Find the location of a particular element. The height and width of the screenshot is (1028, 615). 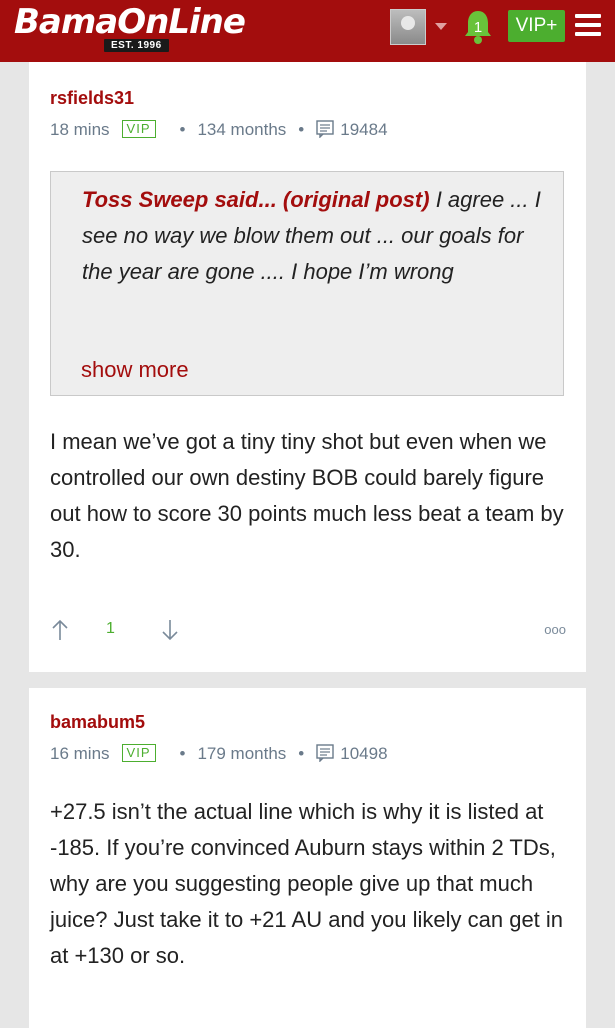

vote-bar: 1 ooo is located at coordinates (308, 630).